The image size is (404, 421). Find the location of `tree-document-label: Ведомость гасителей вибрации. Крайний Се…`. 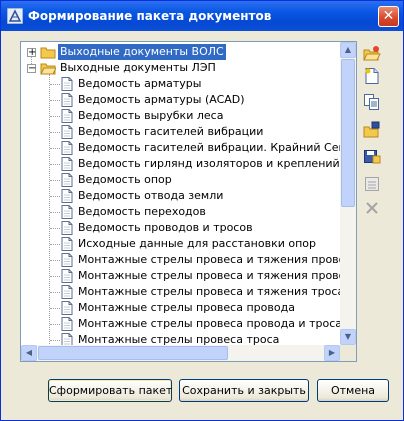

tree-document-label: Ведомость гасителей вибрации. Крайний Се… is located at coordinates (209, 147).